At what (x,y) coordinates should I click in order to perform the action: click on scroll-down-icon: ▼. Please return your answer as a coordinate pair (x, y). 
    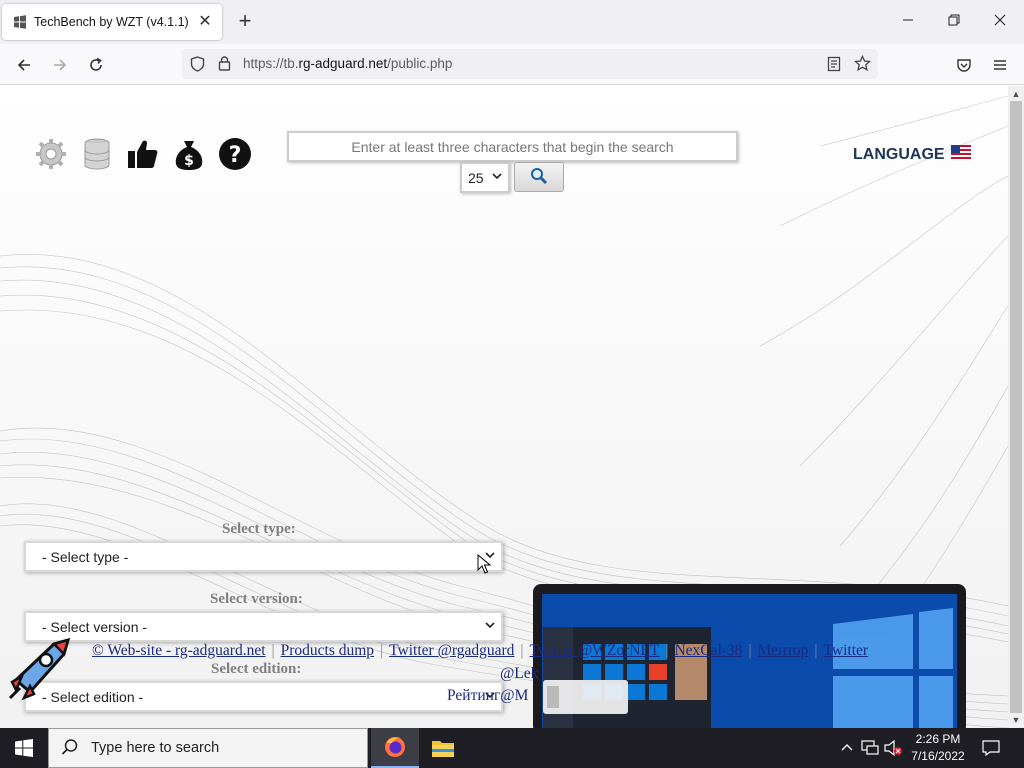
    Looking at the image, I should click on (1016, 720).